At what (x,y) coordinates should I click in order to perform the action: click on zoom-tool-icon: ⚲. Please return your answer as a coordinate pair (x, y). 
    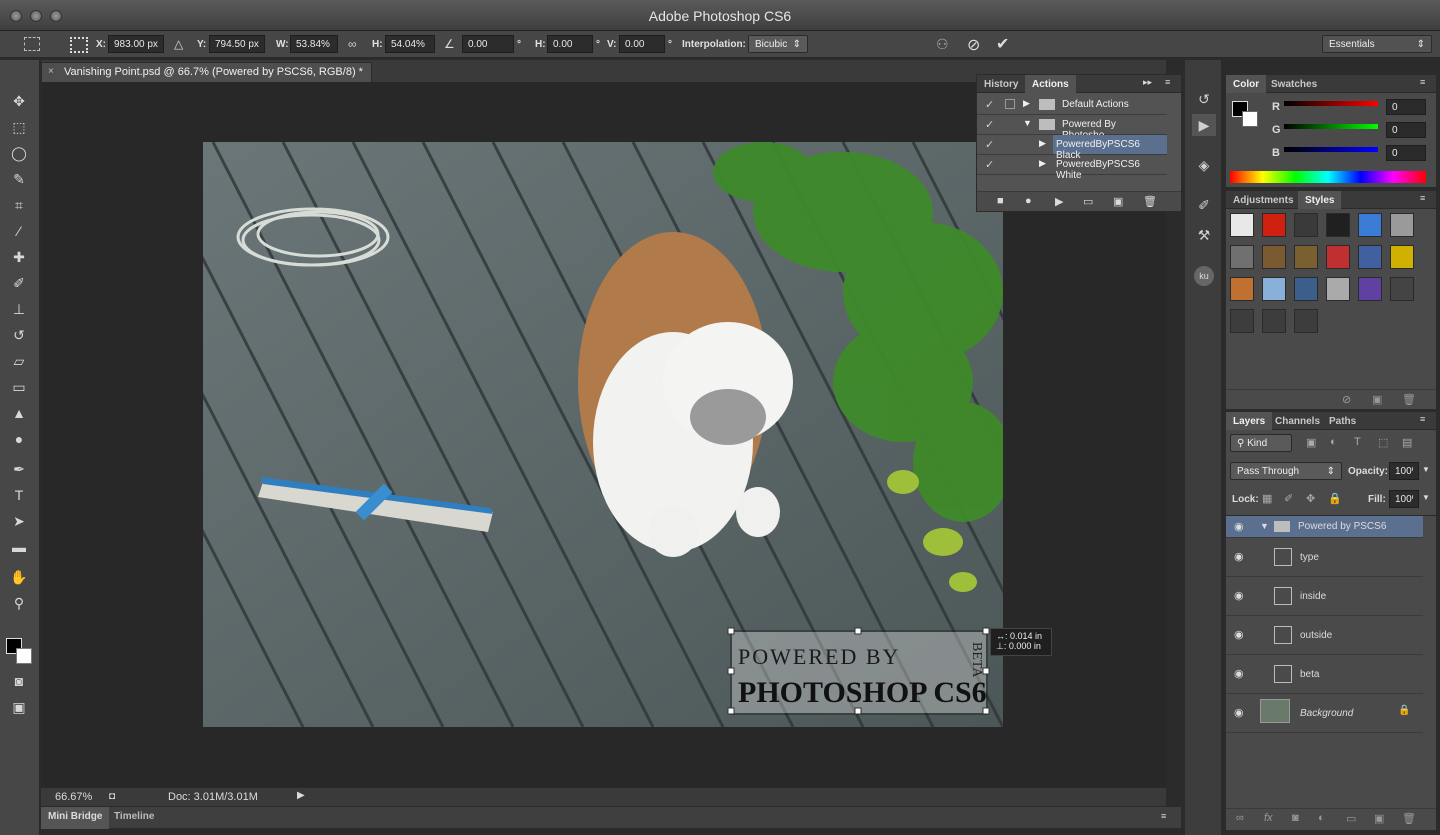
    Looking at the image, I should click on (19, 603).